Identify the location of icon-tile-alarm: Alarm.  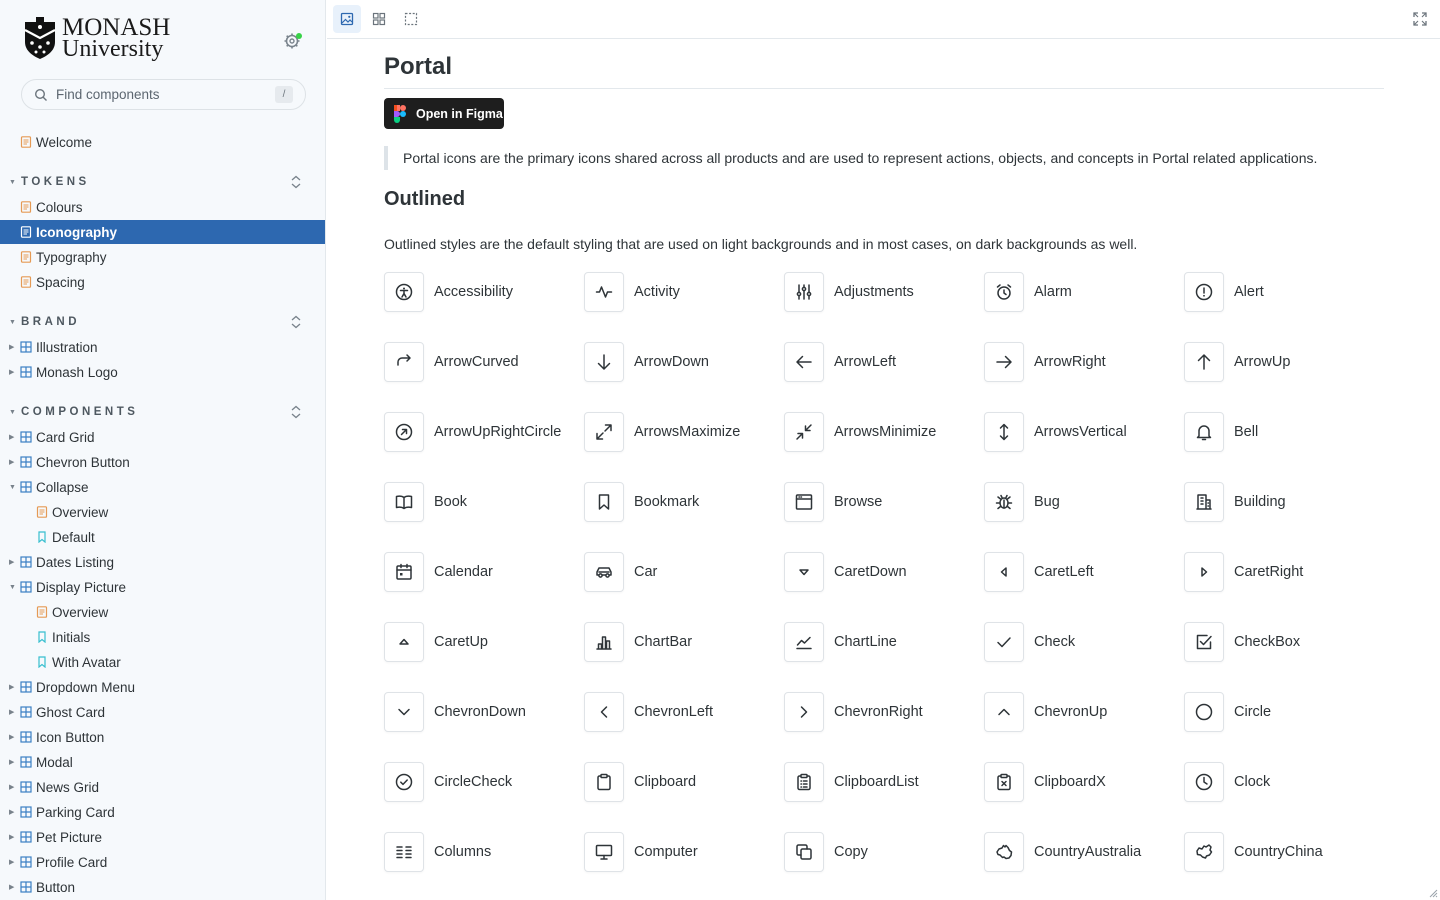
(1084, 292).